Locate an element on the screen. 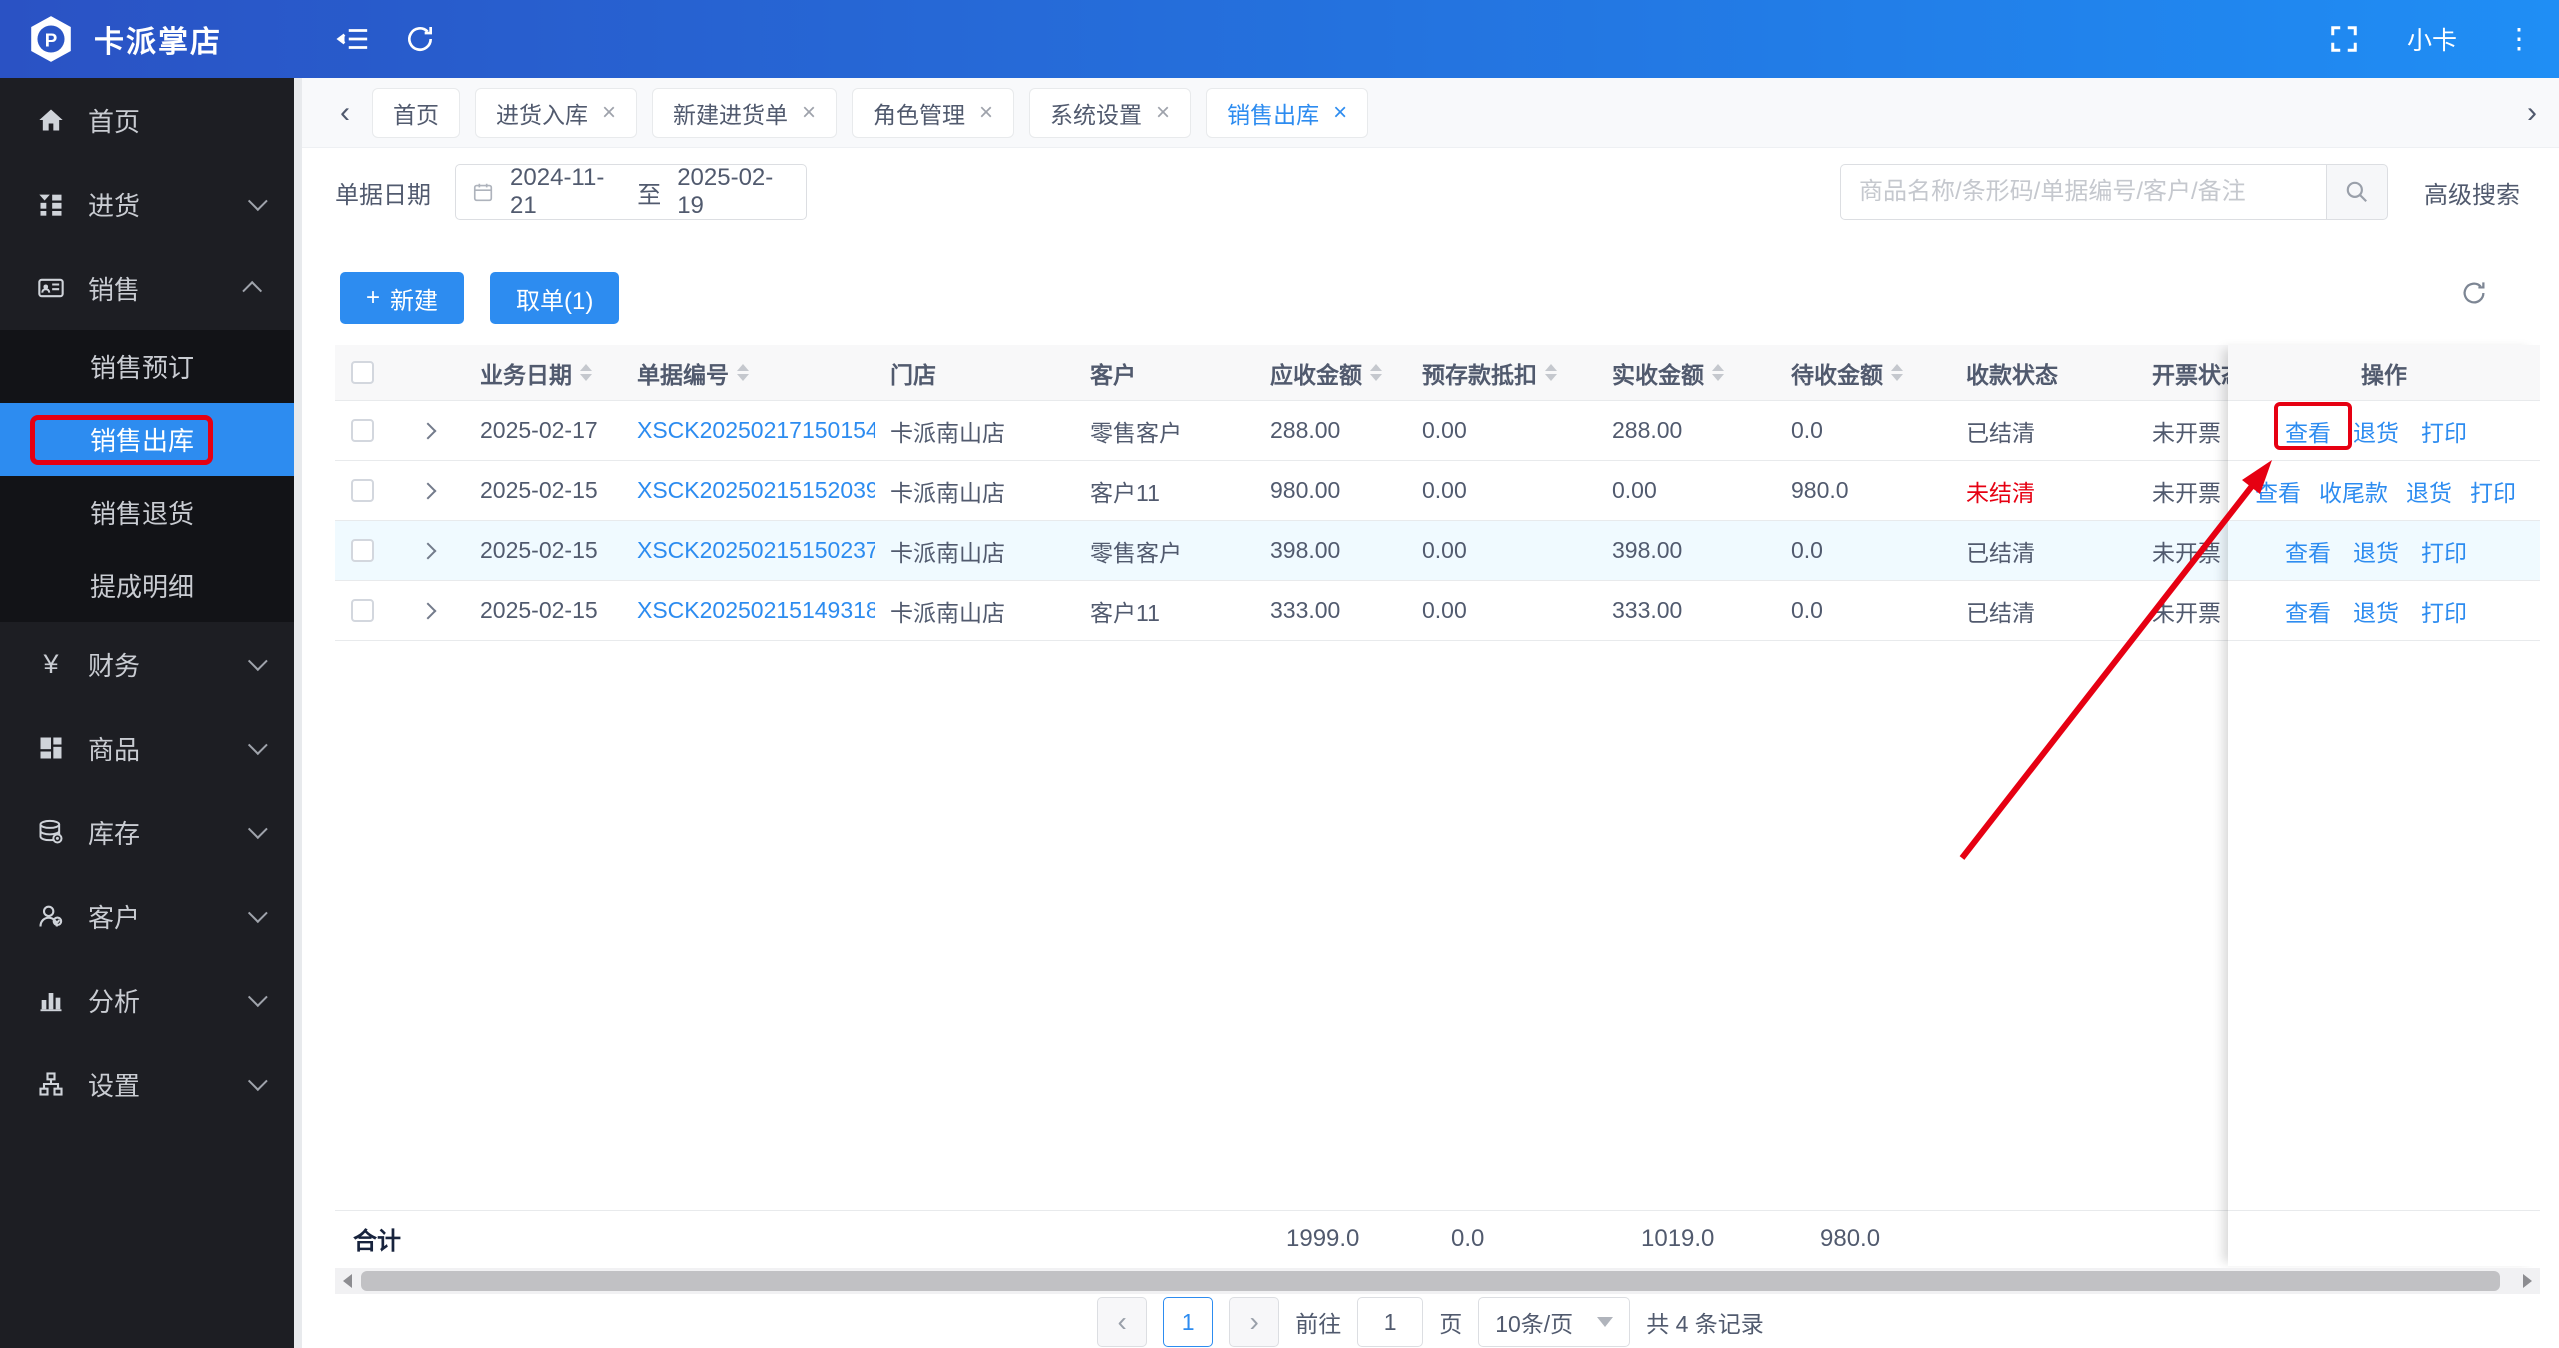 The height and width of the screenshot is (1348, 2559). app-title: 卡派掌店 is located at coordinates (158, 42).